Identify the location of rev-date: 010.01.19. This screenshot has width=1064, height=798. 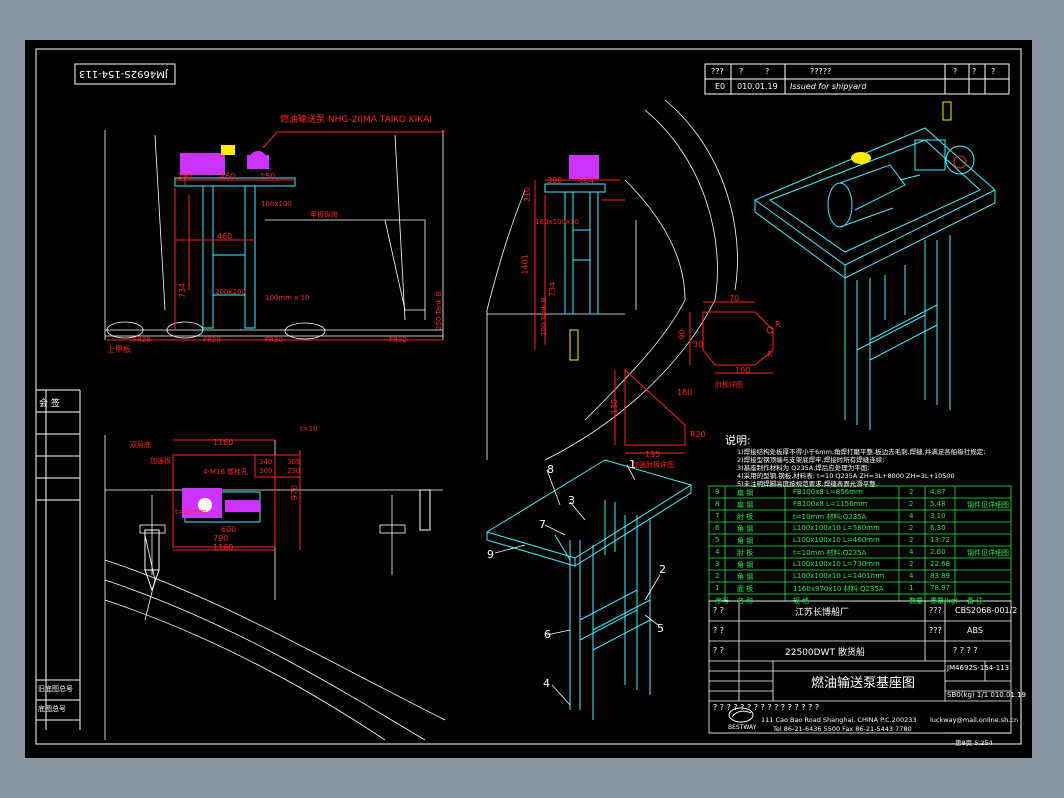
(757, 86).